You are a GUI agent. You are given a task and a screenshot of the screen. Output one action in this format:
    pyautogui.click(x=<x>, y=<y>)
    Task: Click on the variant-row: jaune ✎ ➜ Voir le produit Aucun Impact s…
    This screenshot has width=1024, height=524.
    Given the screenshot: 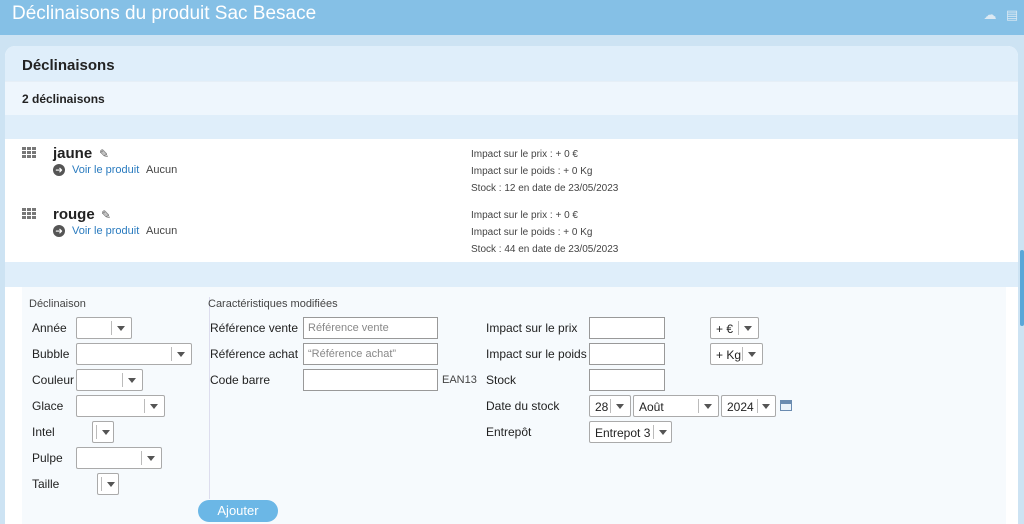 What is the action you would take?
    pyautogui.click(x=511, y=170)
    